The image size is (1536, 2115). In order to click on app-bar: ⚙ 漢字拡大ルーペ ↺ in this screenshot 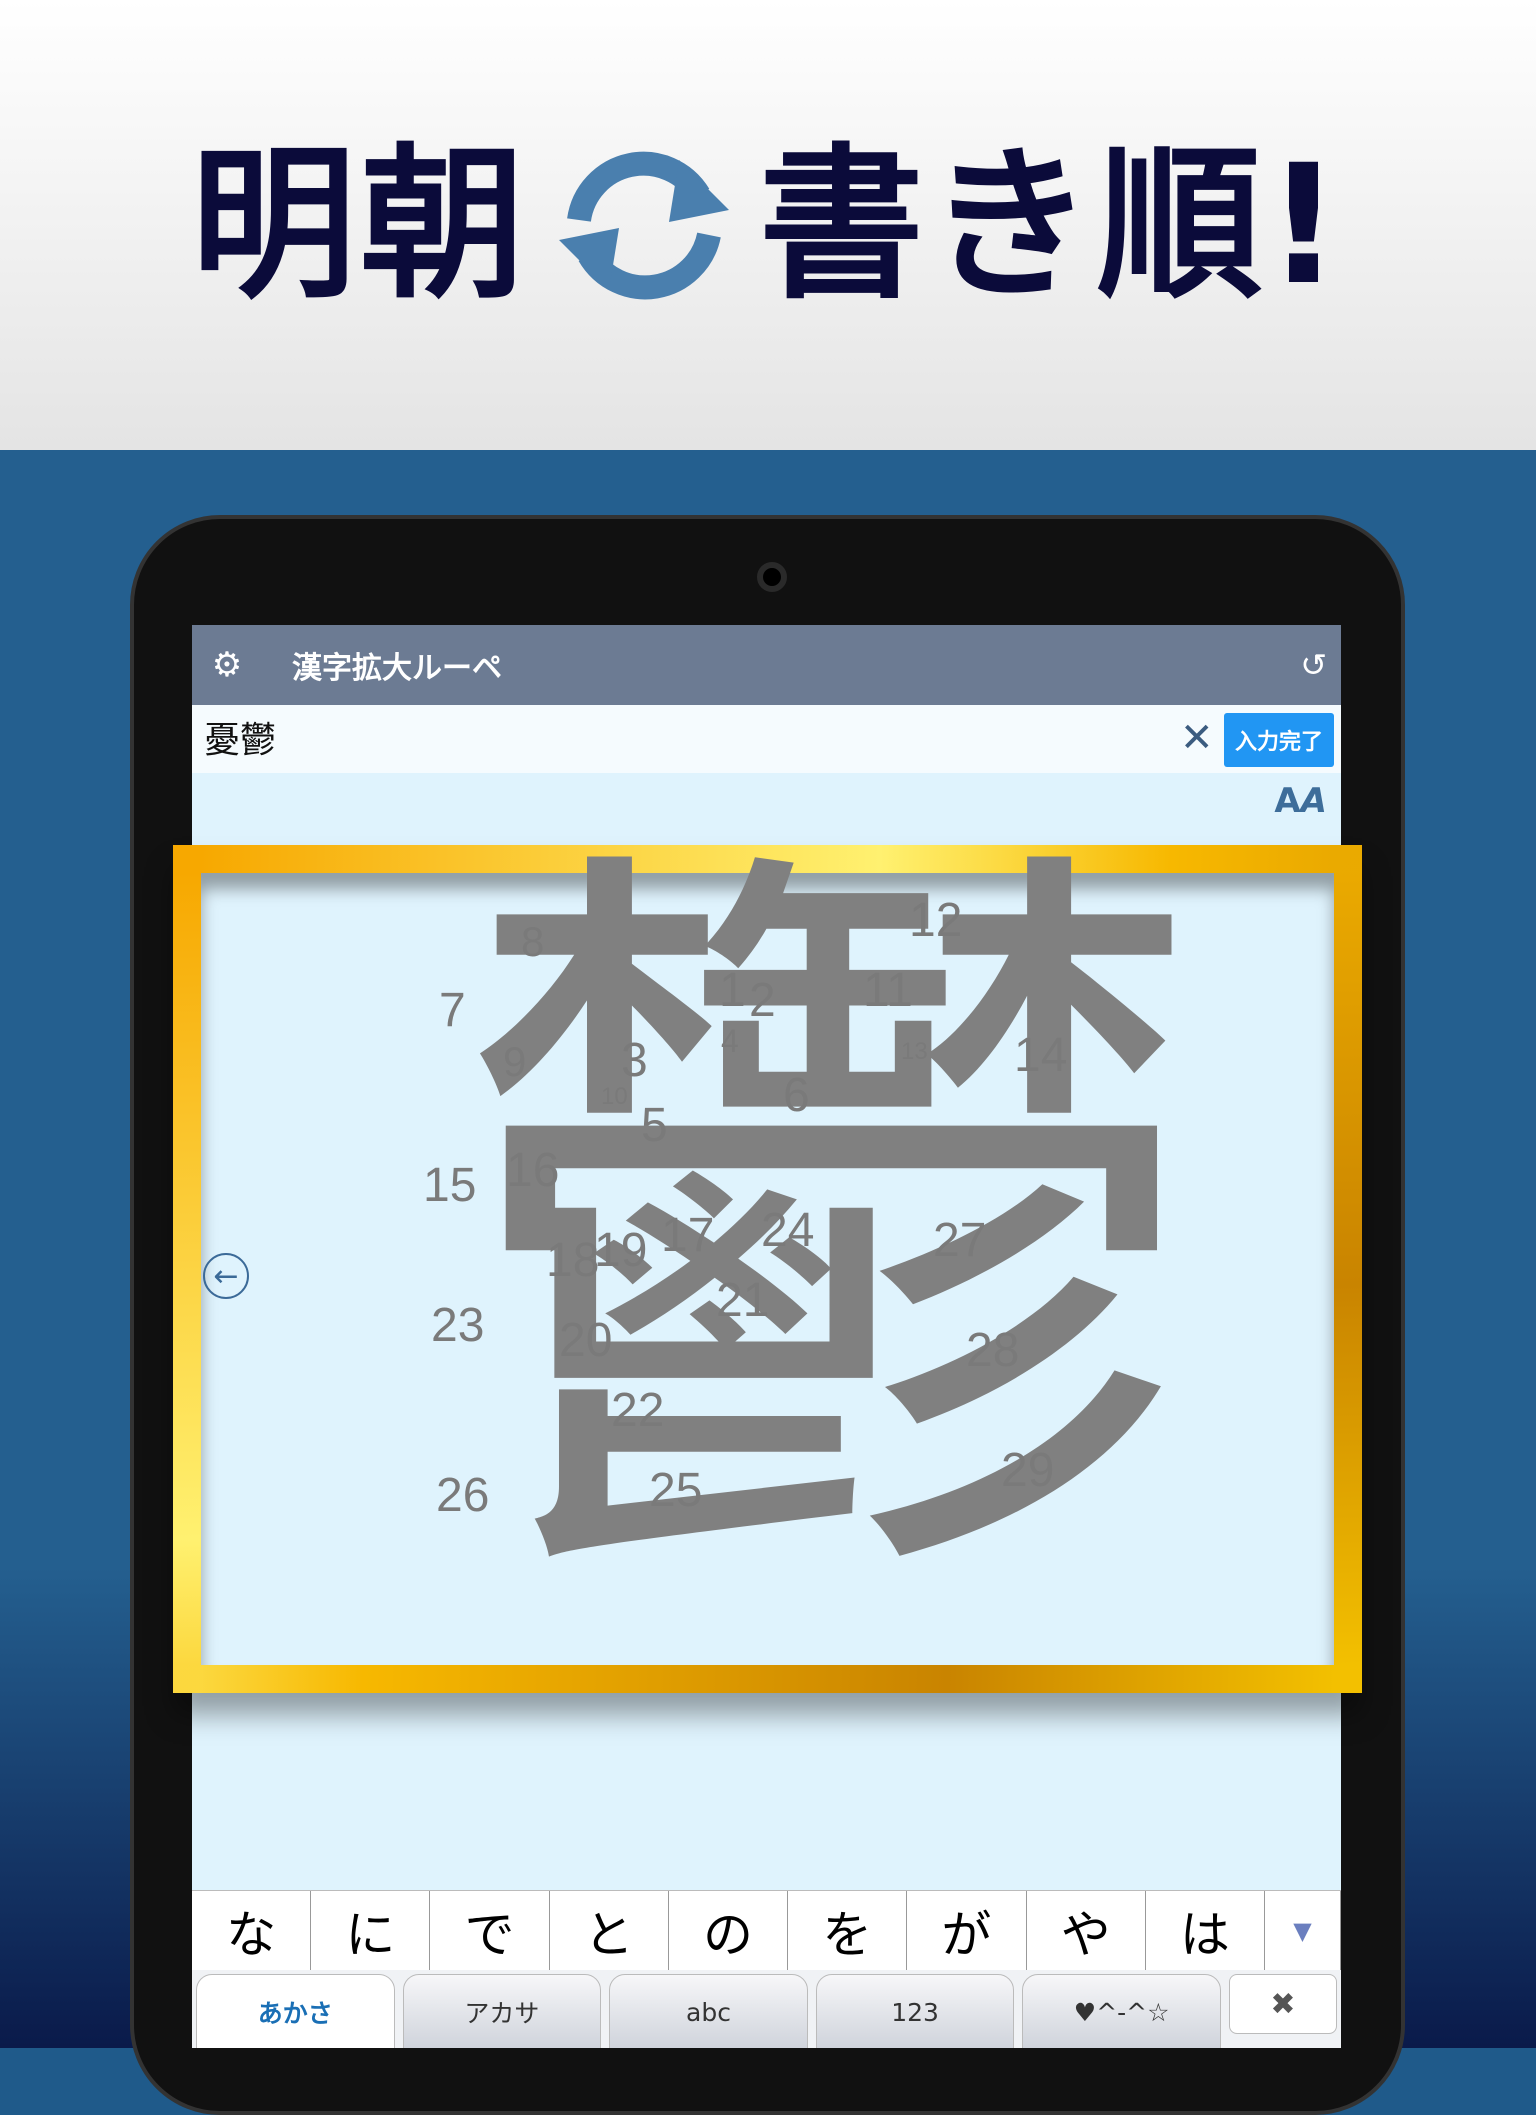, I will do `click(766, 665)`.